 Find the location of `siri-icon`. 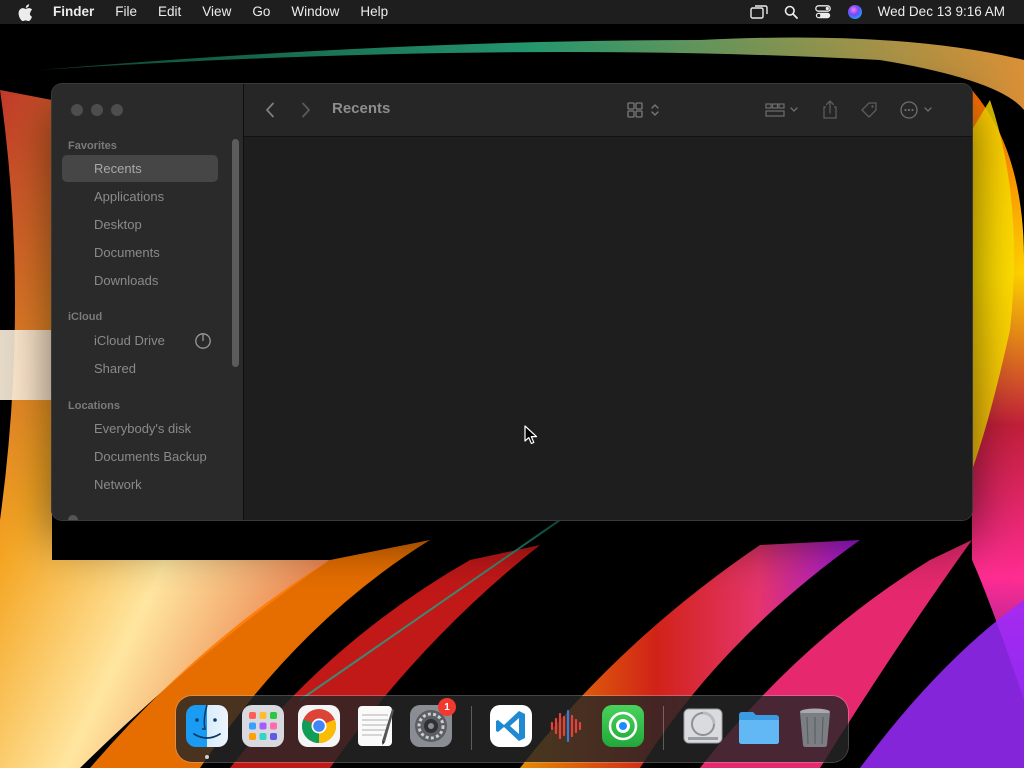

siri-icon is located at coordinates (855, 12).